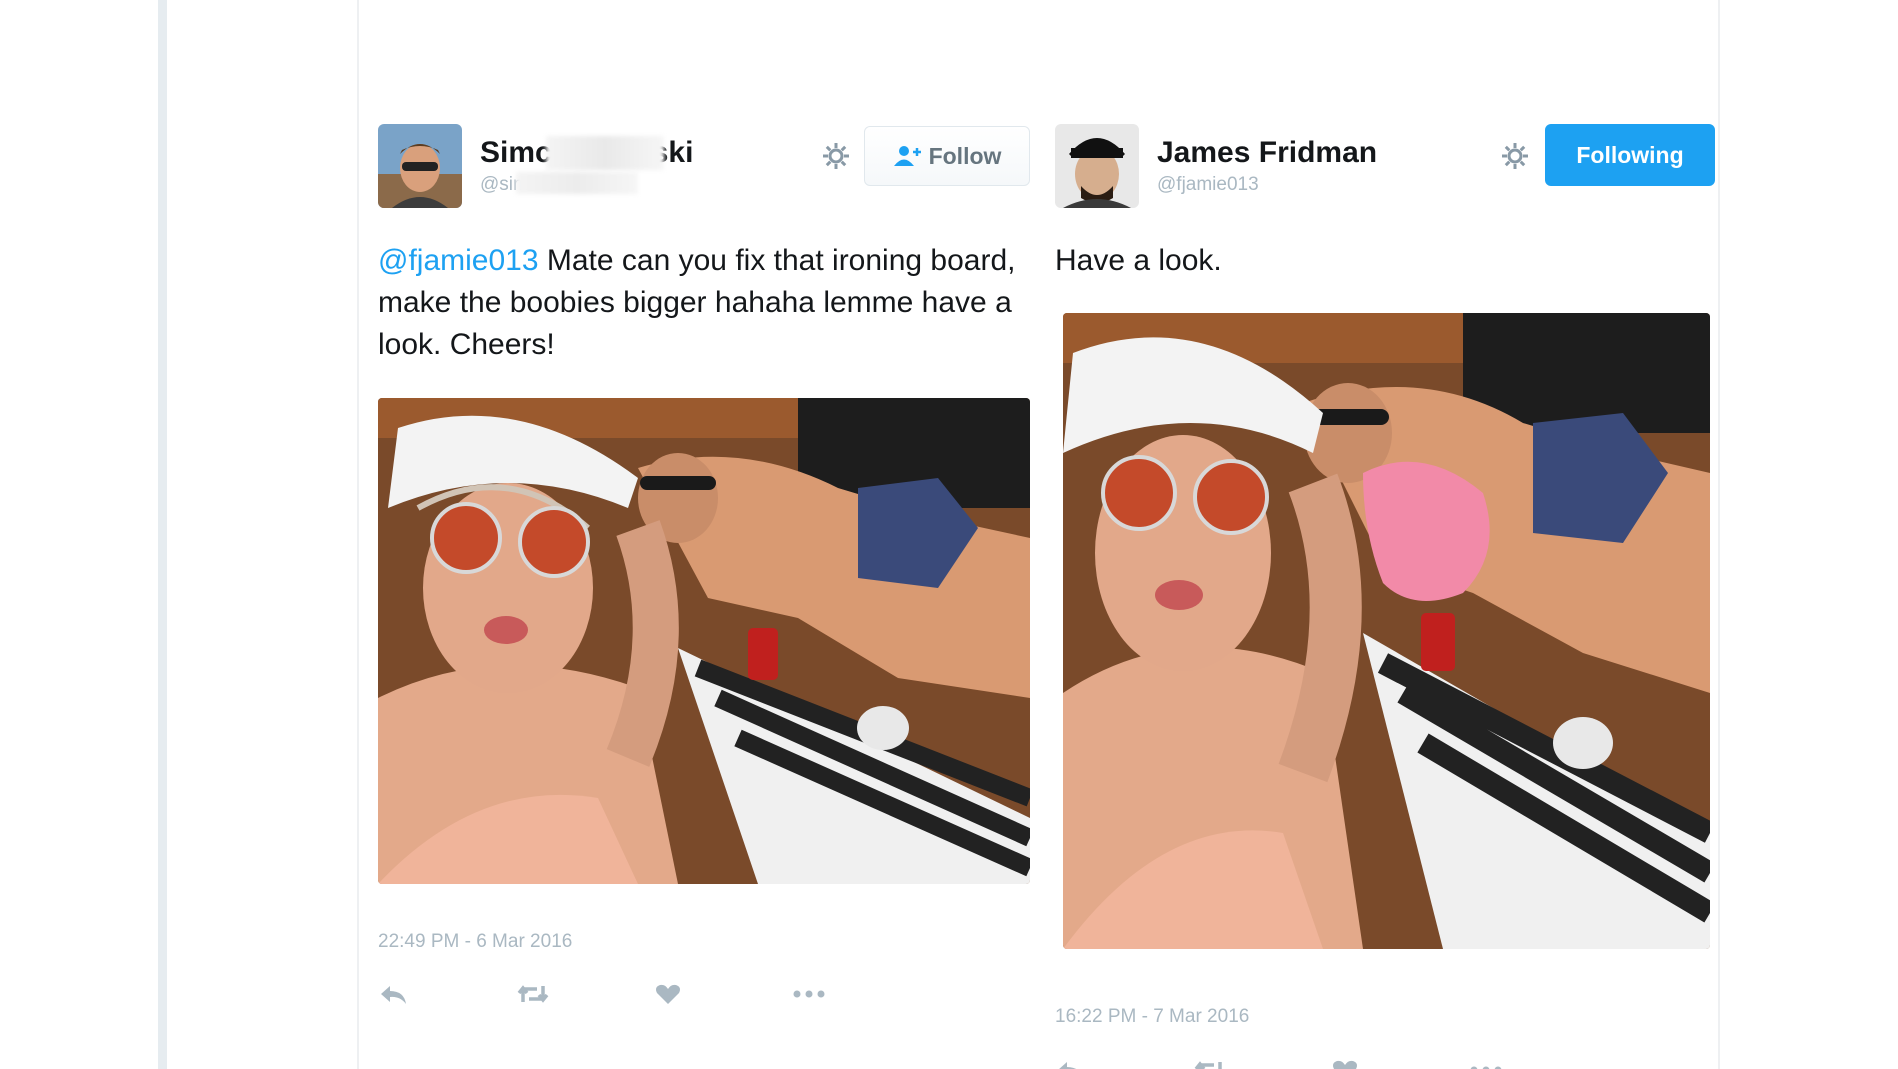 Image resolution: width=1898 pixels, height=1069 pixels. What do you see at coordinates (162, 534) in the screenshot?
I see `left-rail` at bounding box center [162, 534].